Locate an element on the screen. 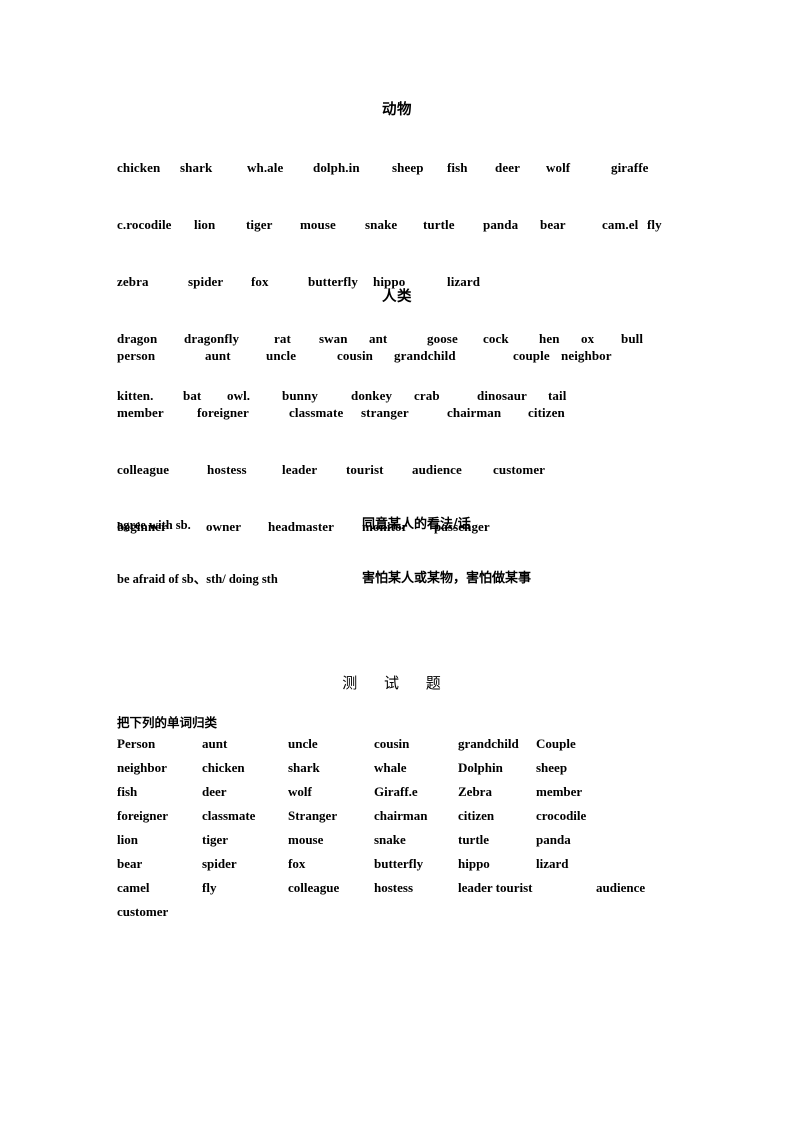 The image size is (794, 1123). vocab-word: mouse is located at coordinates (318, 224).